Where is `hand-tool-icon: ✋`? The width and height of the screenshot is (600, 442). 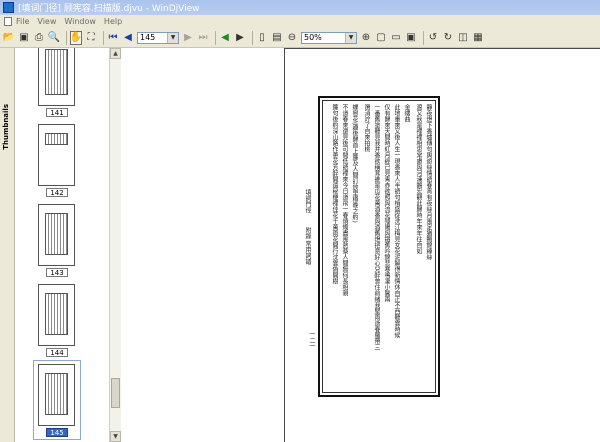
hand-tool-icon: ✋ is located at coordinates (76, 37).